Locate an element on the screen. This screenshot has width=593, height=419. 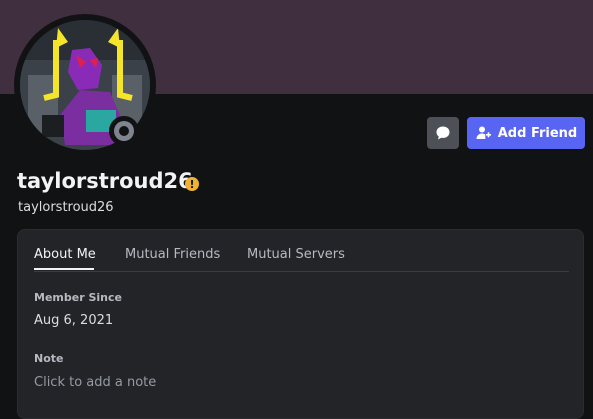
warning-icon: ! is located at coordinates (192, 184).